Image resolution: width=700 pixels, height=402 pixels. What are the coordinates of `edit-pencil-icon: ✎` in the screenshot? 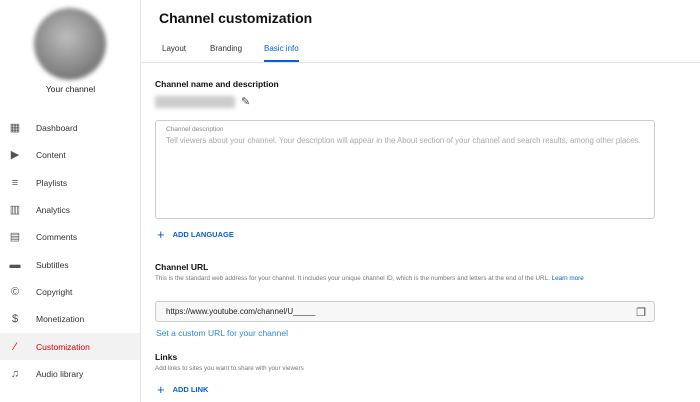 It's located at (245, 101).